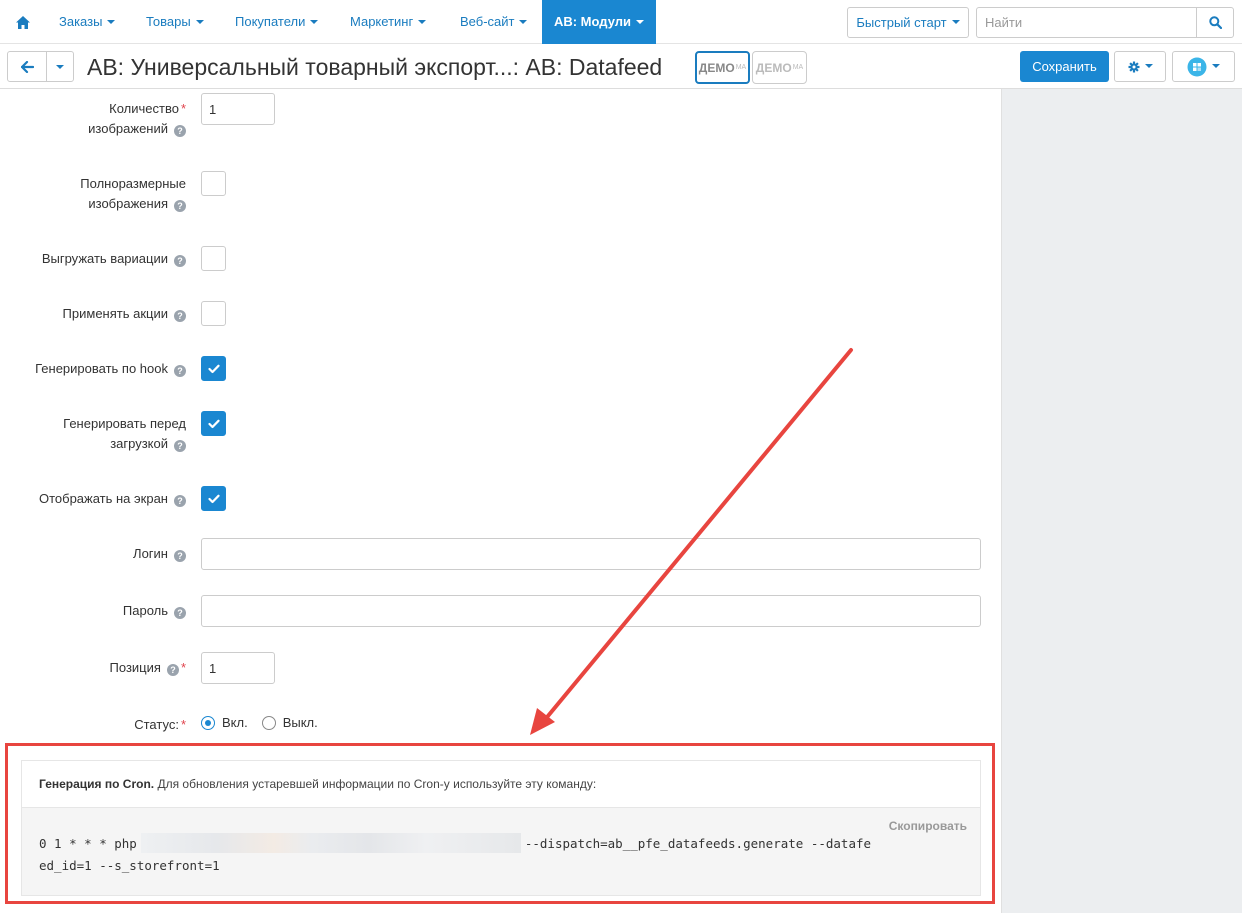 This screenshot has height=913, width=1242. Describe the element at coordinates (103, 498) in the screenshot. I see `label-text: Отображать на экран` at that location.